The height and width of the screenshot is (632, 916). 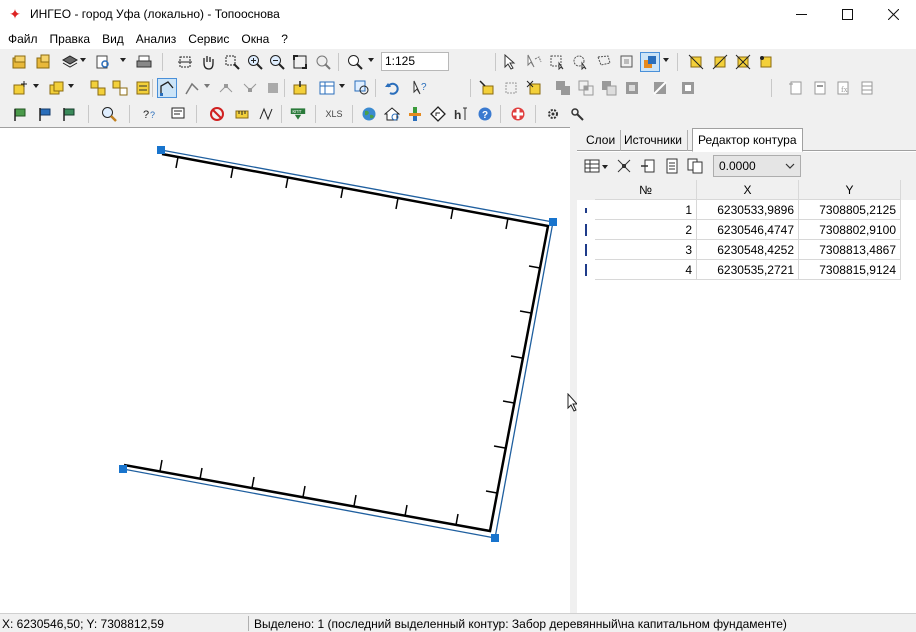 I want to click on xls-export-button: XLS, so click(x=334, y=114).